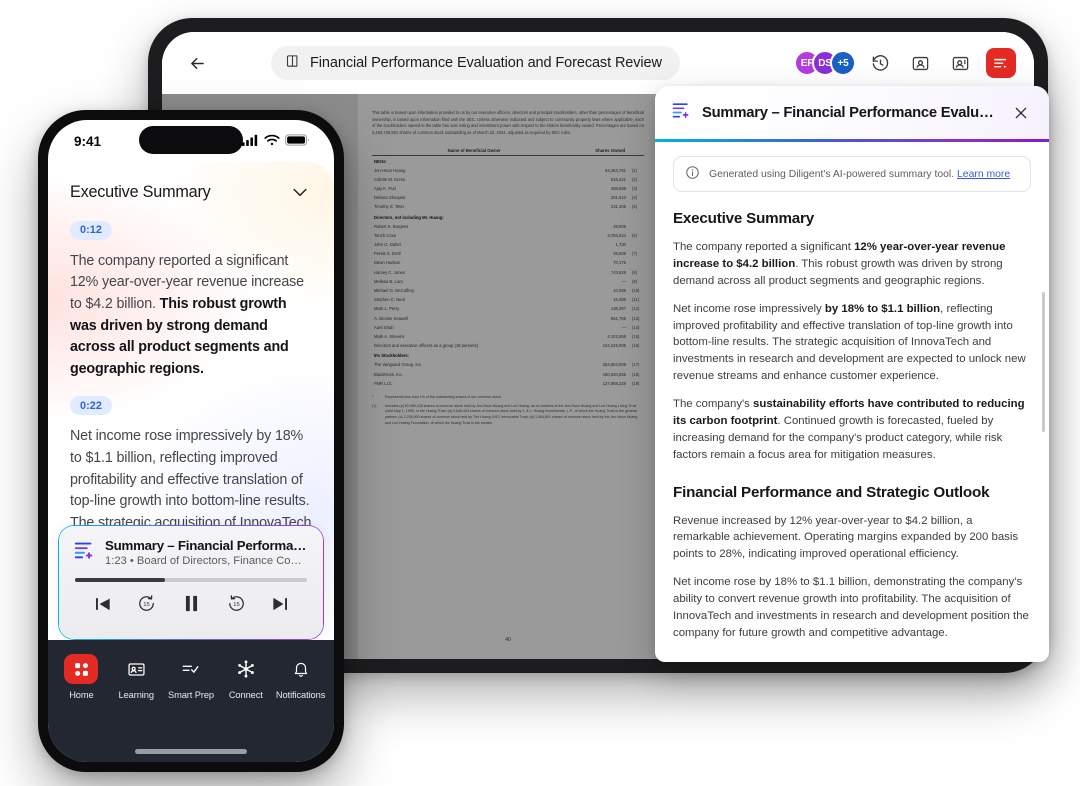 This screenshot has height=786, width=1080. I want to click on cell-owner: A. Brooke Seawell, so click(391, 318).